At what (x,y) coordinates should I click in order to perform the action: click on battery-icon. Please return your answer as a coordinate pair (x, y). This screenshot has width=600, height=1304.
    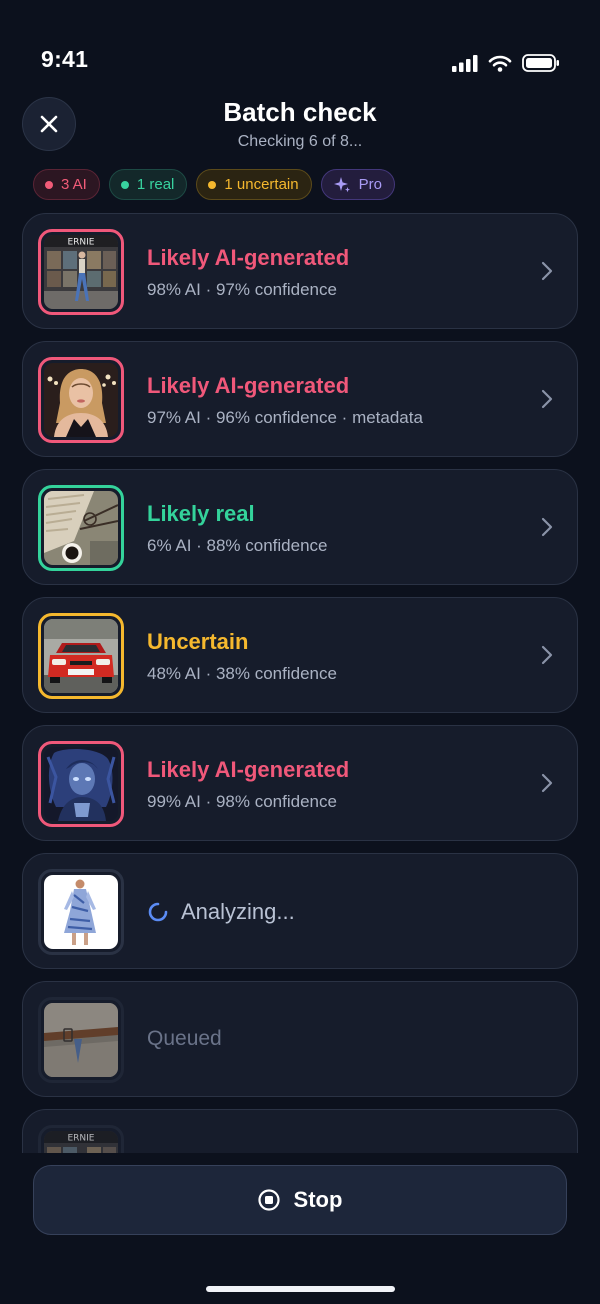
    Looking at the image, I should click on (540, 63).